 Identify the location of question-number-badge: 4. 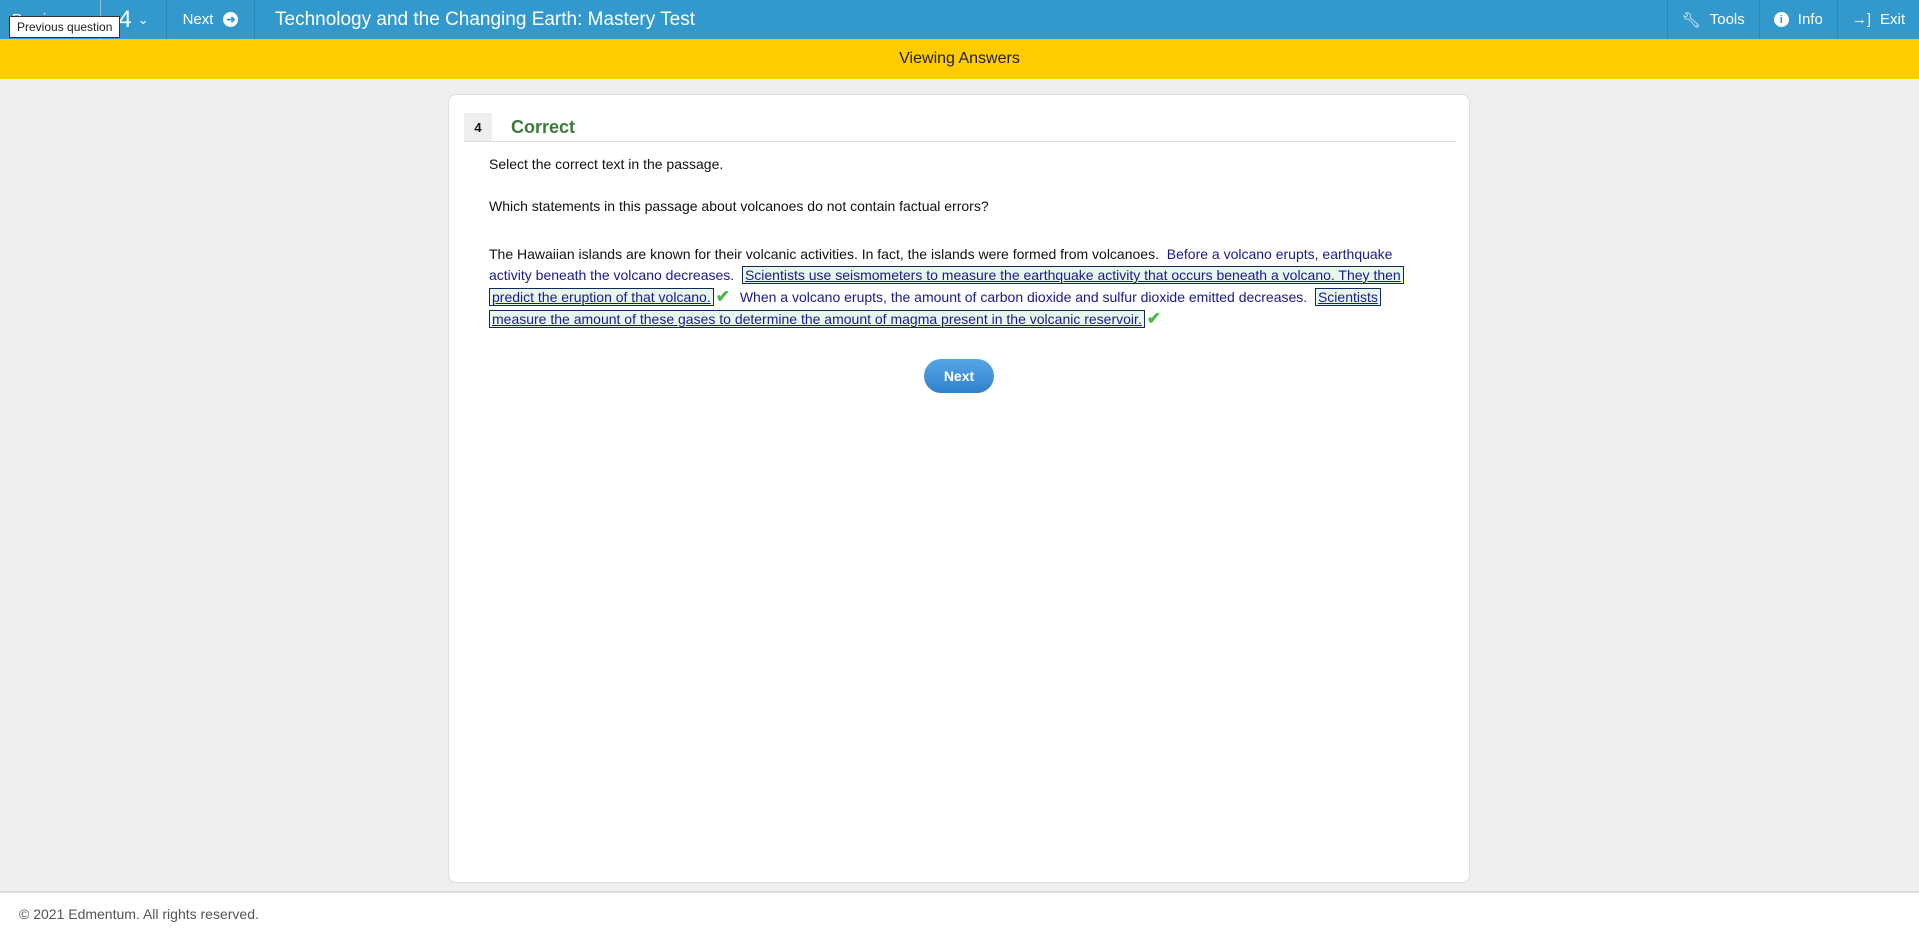
(478, 127).